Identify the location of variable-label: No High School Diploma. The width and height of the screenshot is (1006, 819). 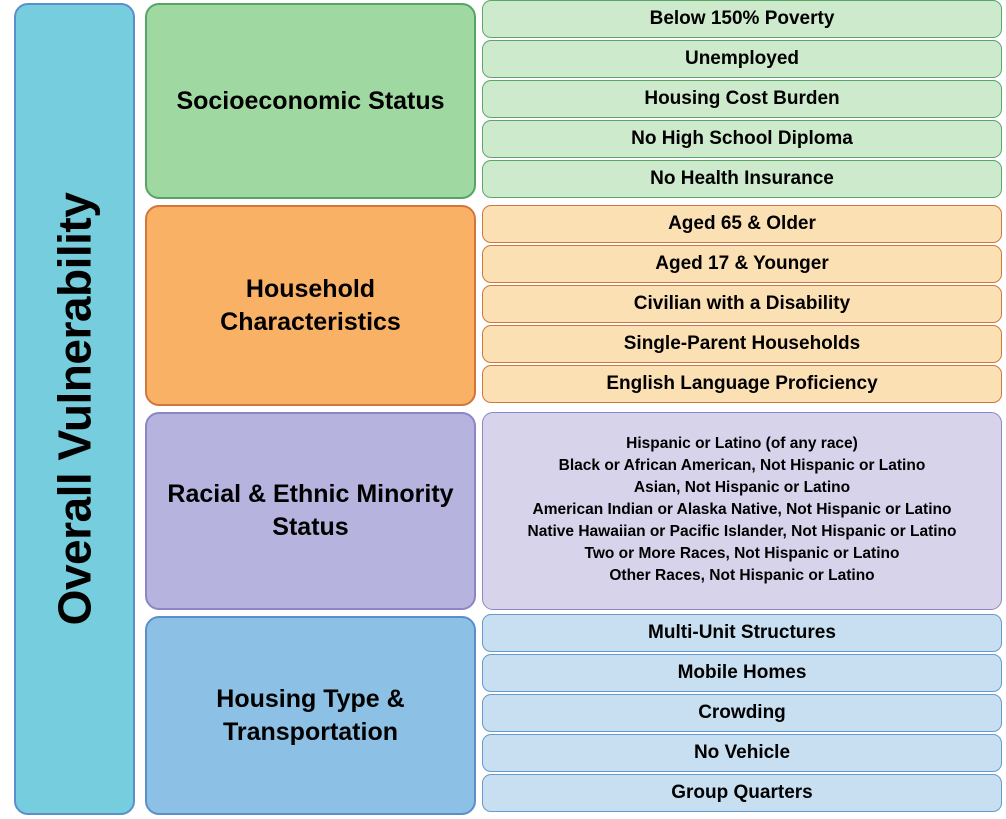
(742, 138).